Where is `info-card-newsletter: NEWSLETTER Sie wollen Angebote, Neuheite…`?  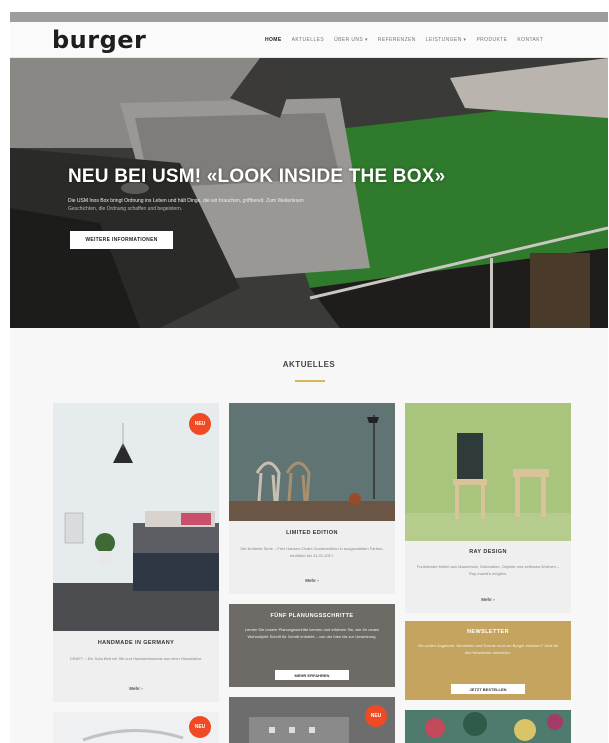 info-card-newsletter: NEWSLETTER Sie wollen Angebote, Neuheite… is located at coordinates (488, 660).